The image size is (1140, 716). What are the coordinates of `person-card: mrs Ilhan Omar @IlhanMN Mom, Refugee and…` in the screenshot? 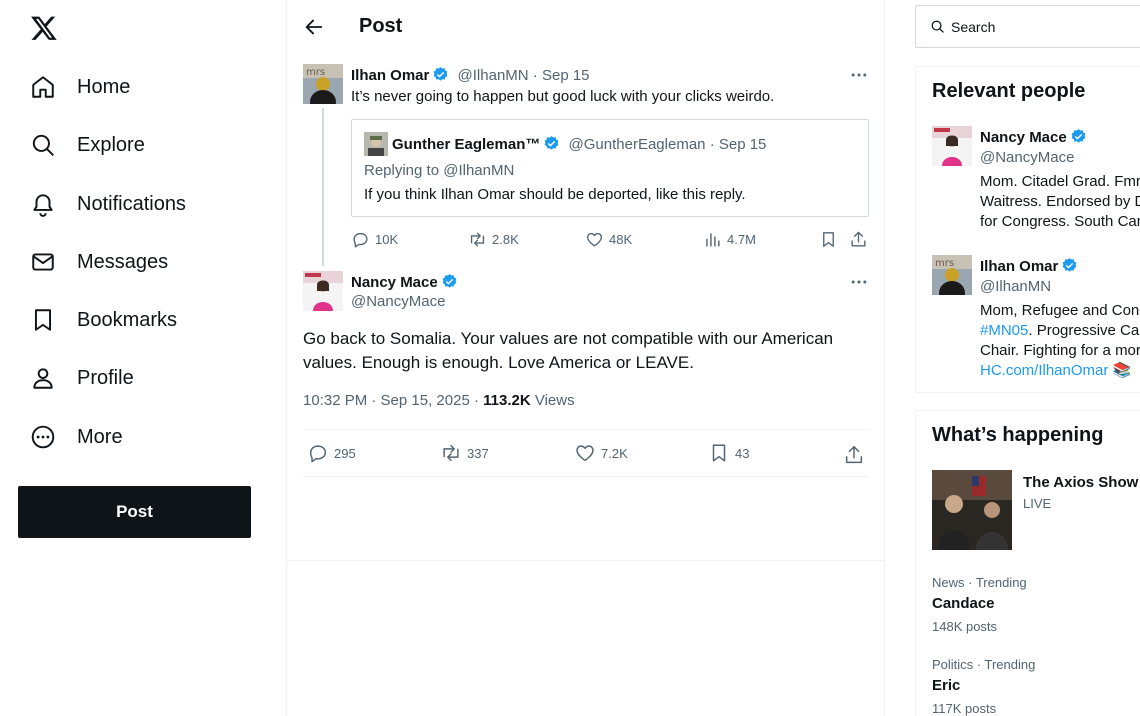 It's located at (1036, 320).